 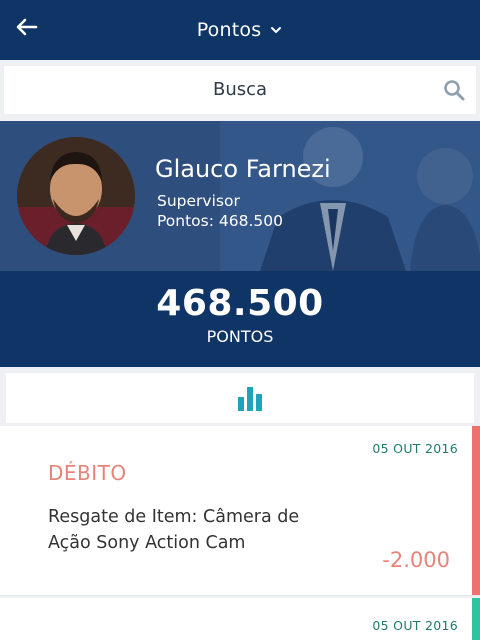 I want to click on search-icon, so click(x=454, y=90).